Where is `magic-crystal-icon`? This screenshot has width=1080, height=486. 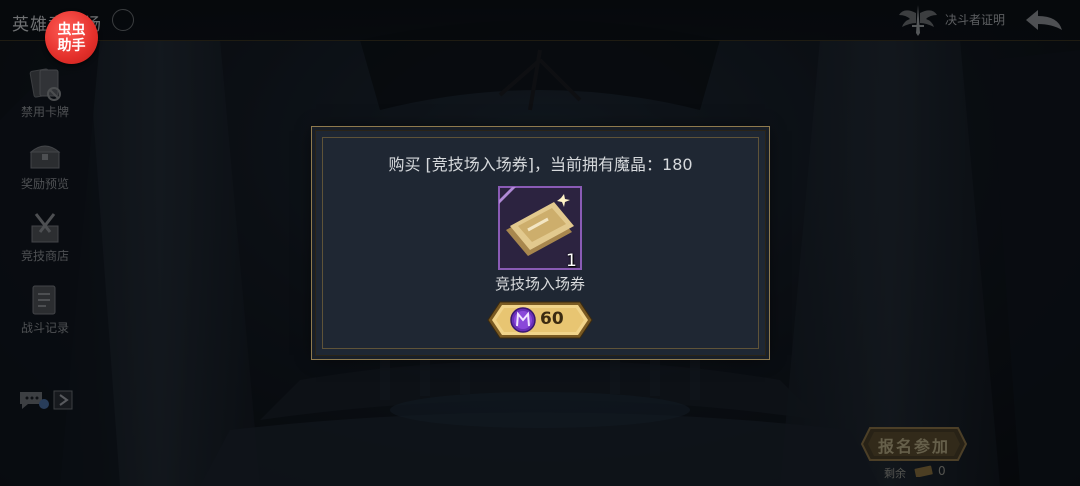
magic-crystal-icon is located at coordinates (523, 320).